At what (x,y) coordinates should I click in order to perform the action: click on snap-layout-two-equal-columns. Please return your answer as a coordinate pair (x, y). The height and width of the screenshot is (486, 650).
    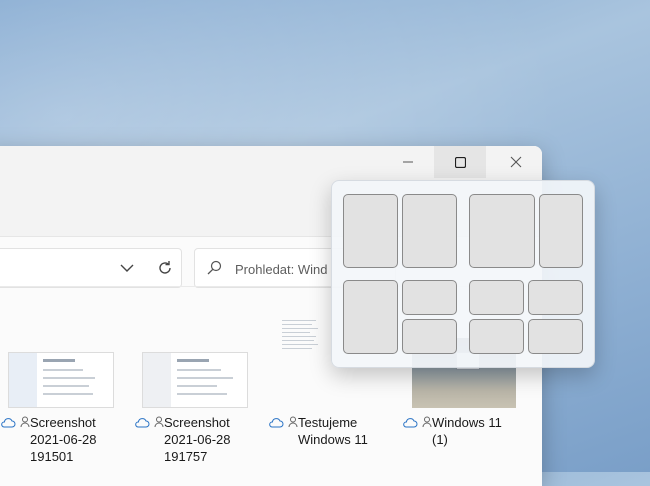
    Looking at the image, I should click on (400, 231).